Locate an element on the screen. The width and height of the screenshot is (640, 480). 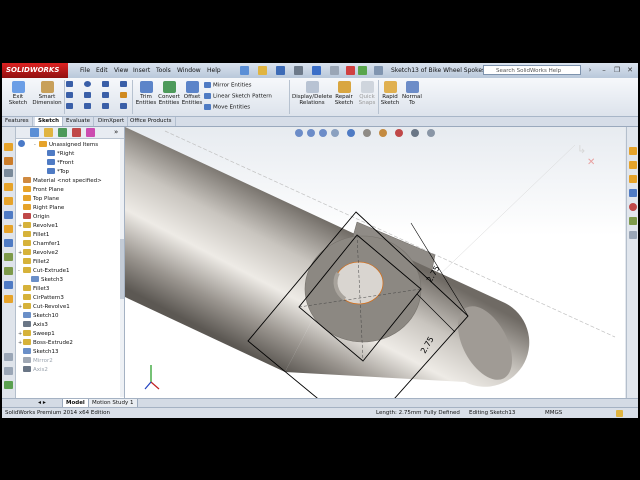
units-selector: MMGS is located at coordinates (553, 413).